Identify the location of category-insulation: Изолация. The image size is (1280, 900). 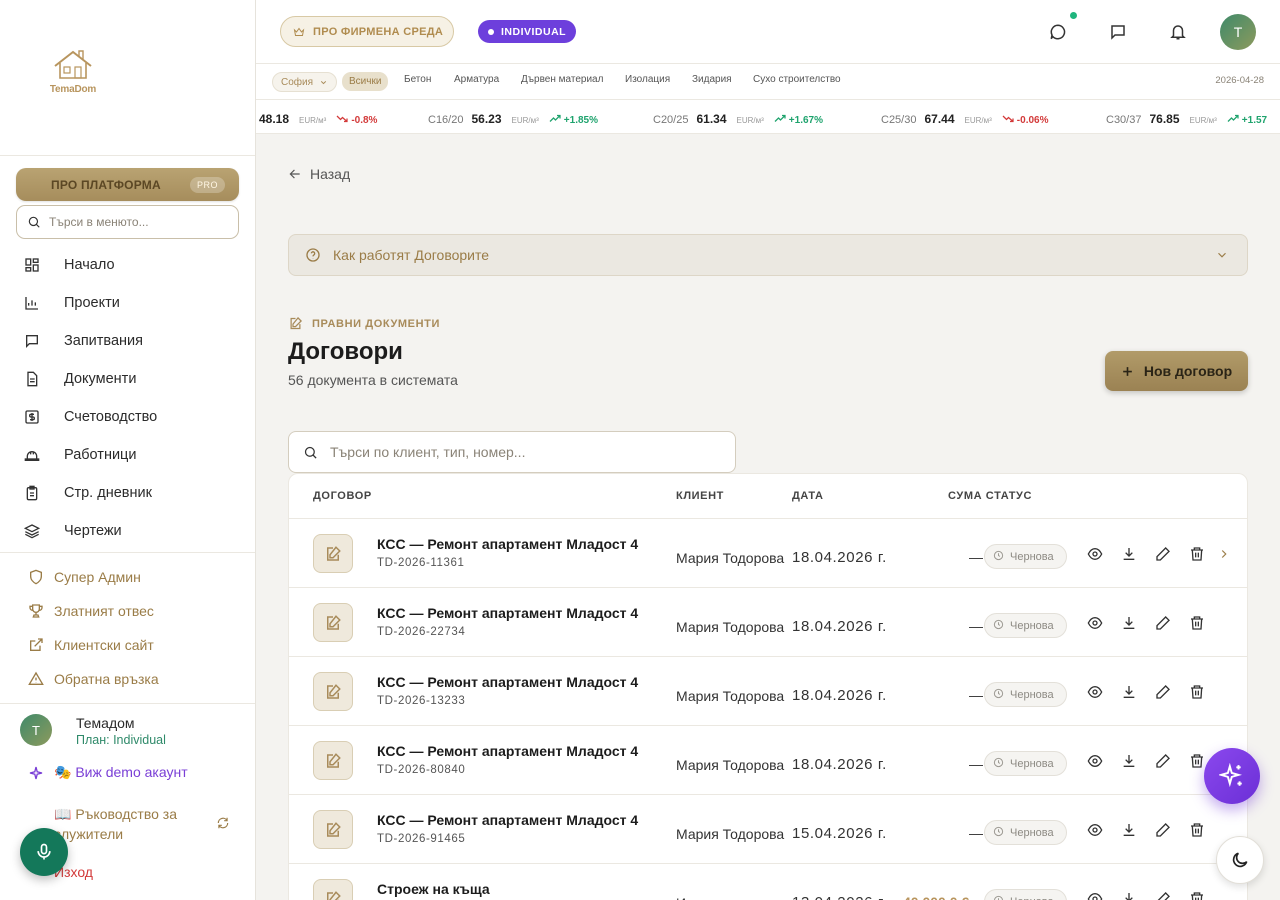
(647, 79).